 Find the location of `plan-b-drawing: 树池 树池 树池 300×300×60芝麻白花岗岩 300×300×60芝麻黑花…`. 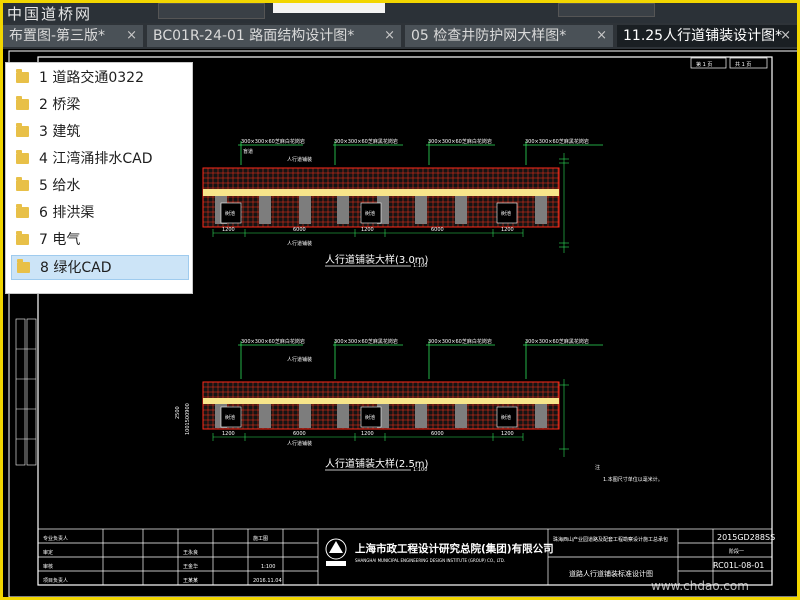

plan-b-drawing: 树池 树池 树池 300×300×60芝麻白花岗岩 300×300×60芝麻黑花… is located at coordinates (389, 405).